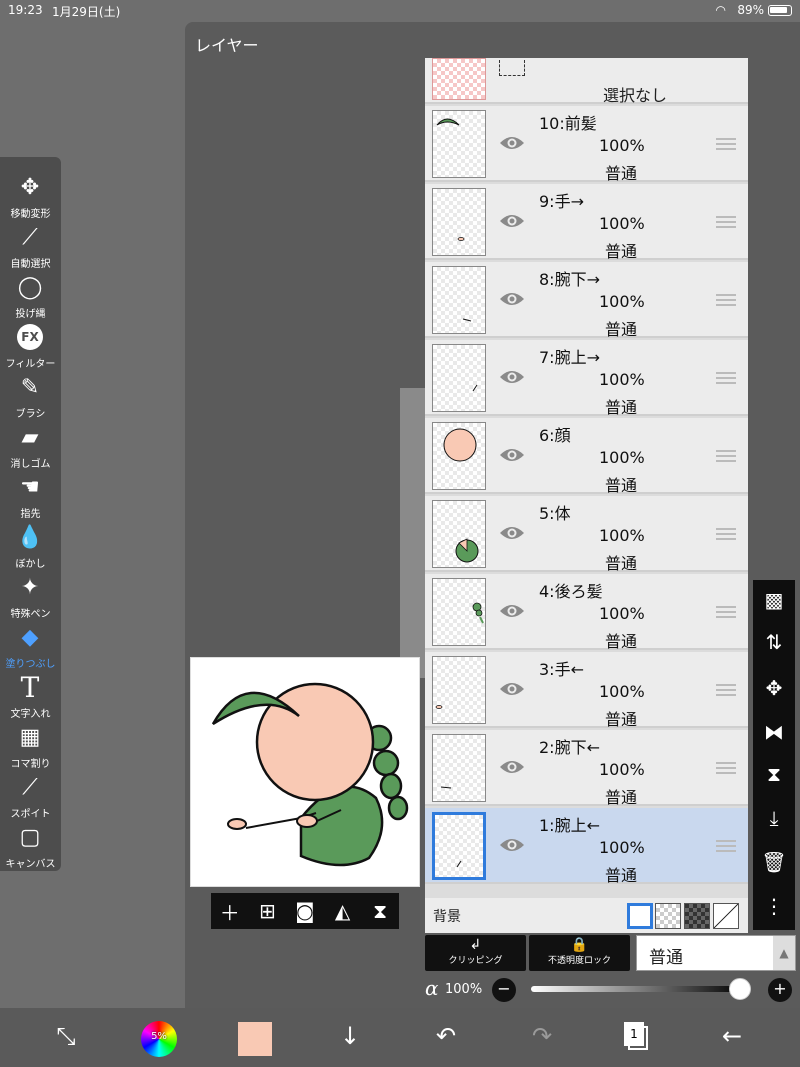 The height and width of the screenshot is (1067, 800). I want to click on redo-icon: ↷, so click(542, 1036).